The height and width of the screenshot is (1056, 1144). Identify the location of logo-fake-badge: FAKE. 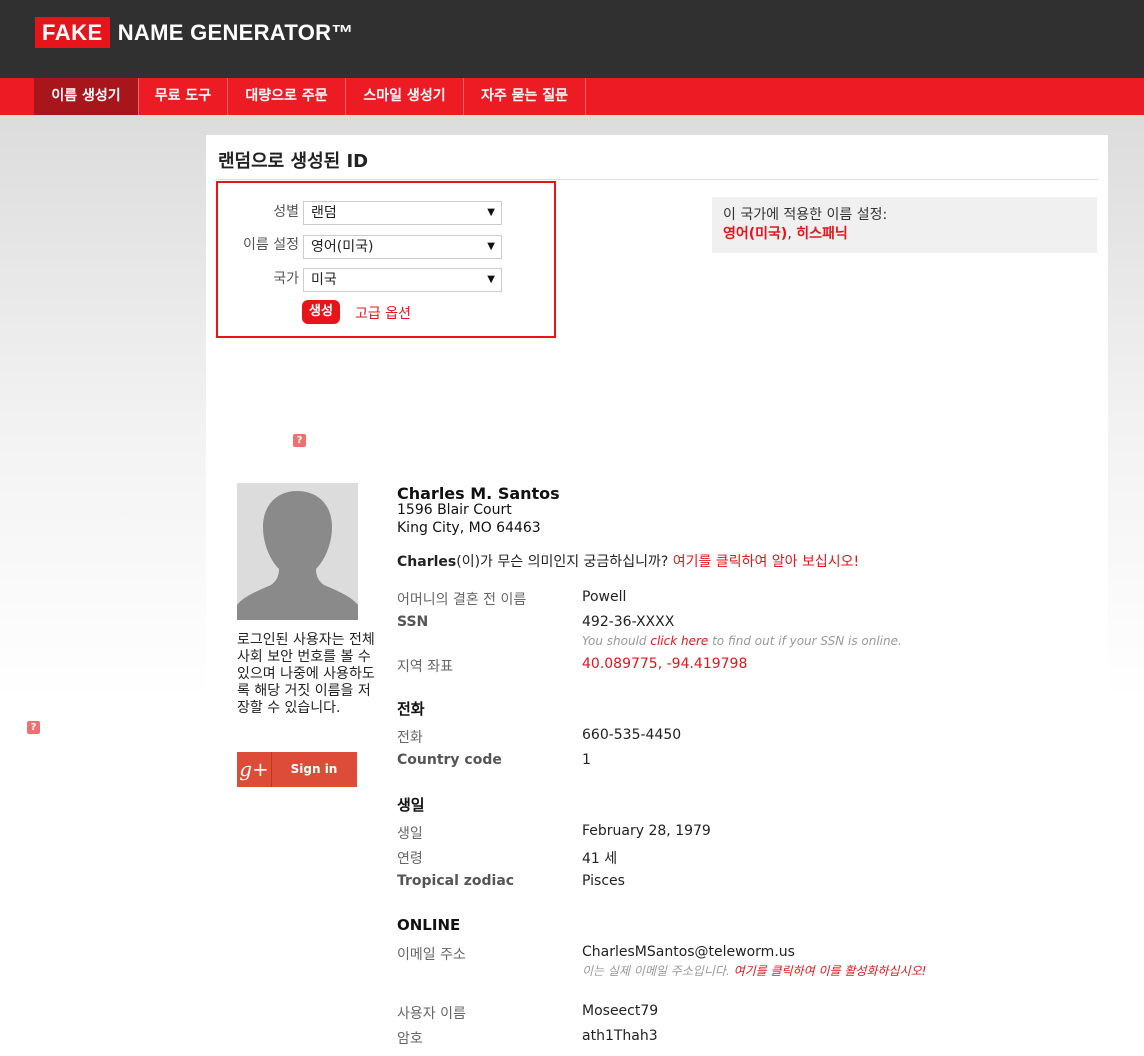
(72, 32).